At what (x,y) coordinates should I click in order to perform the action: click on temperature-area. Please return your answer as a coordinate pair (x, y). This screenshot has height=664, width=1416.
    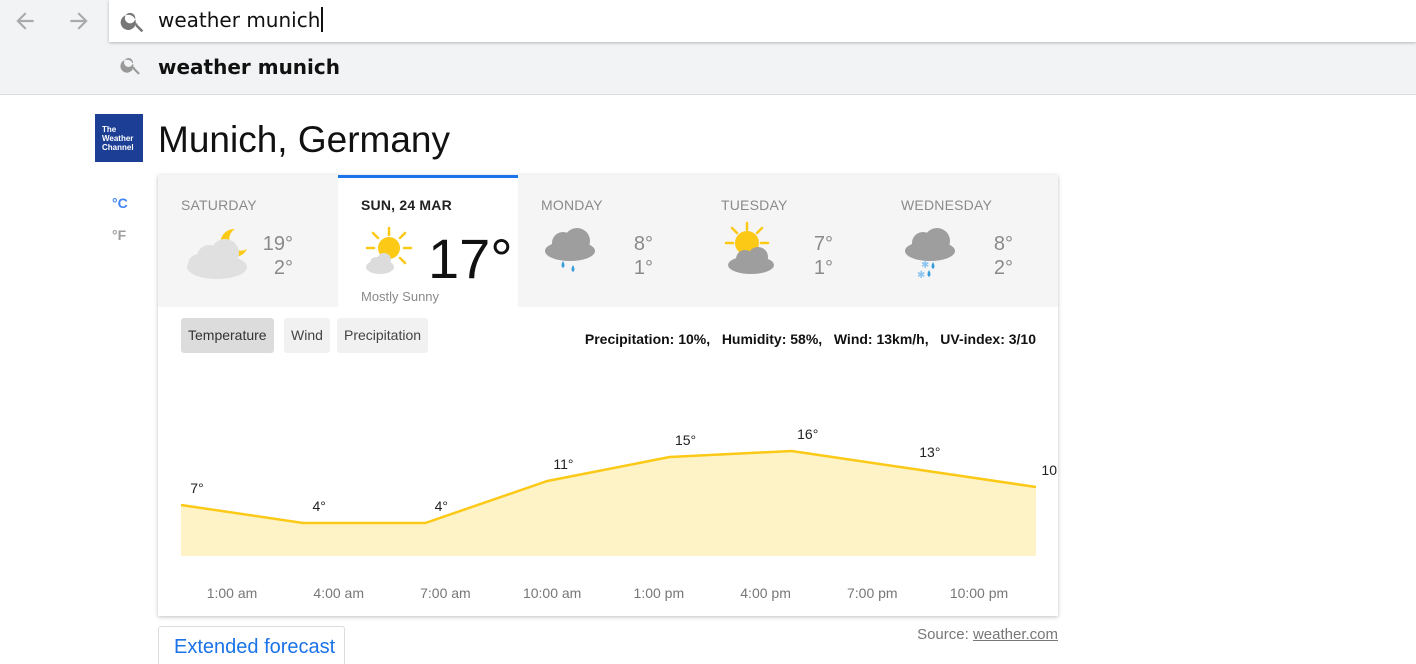
    Looking at the image, I should click on (608, 503).